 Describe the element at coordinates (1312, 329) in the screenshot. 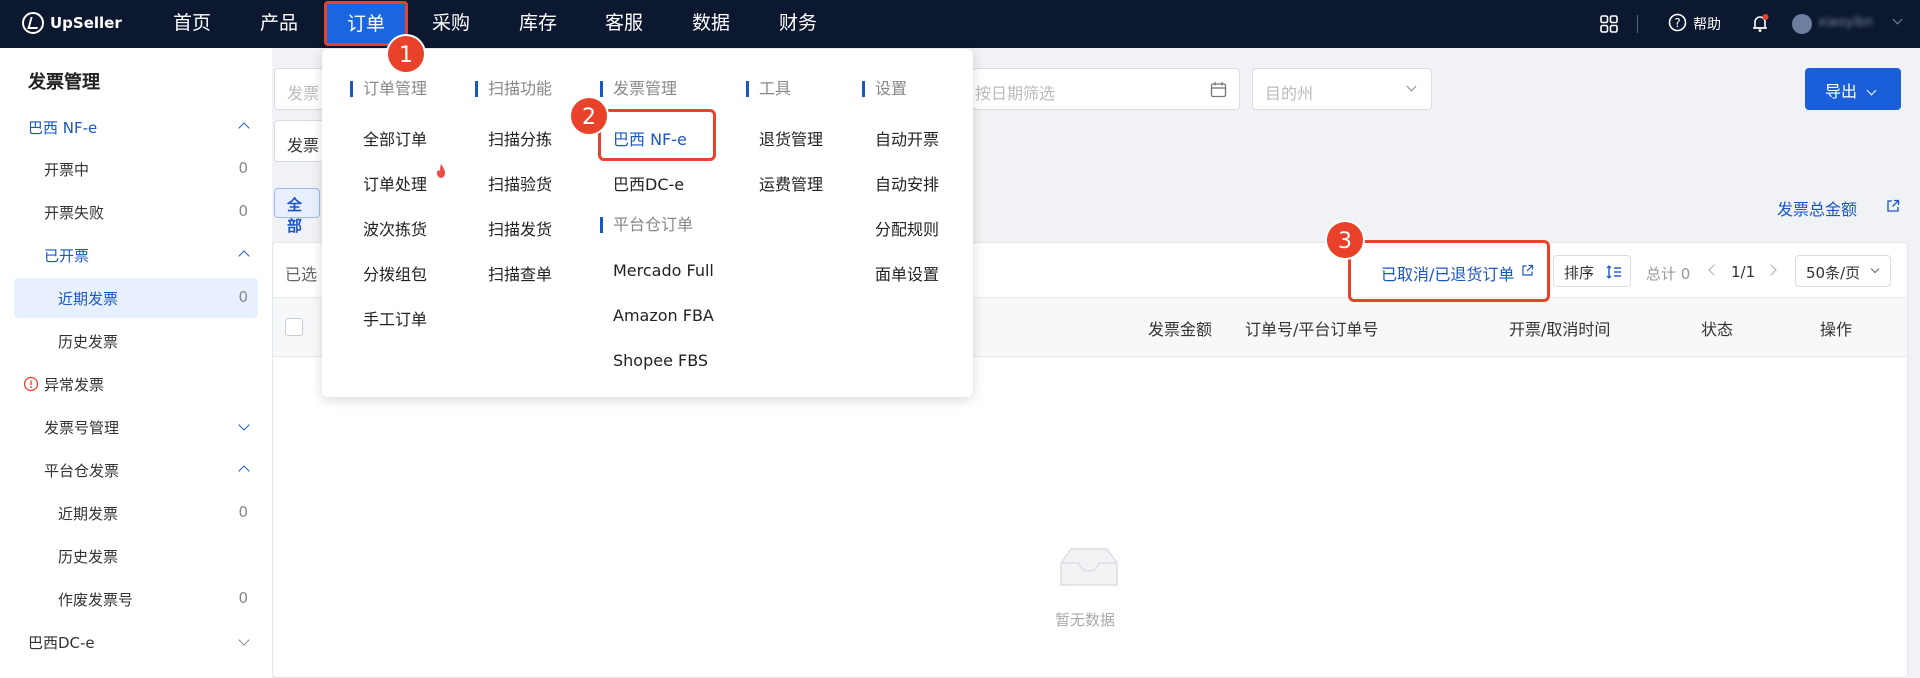

I see `col-order-number: 订单号/平台订单号` at that location.